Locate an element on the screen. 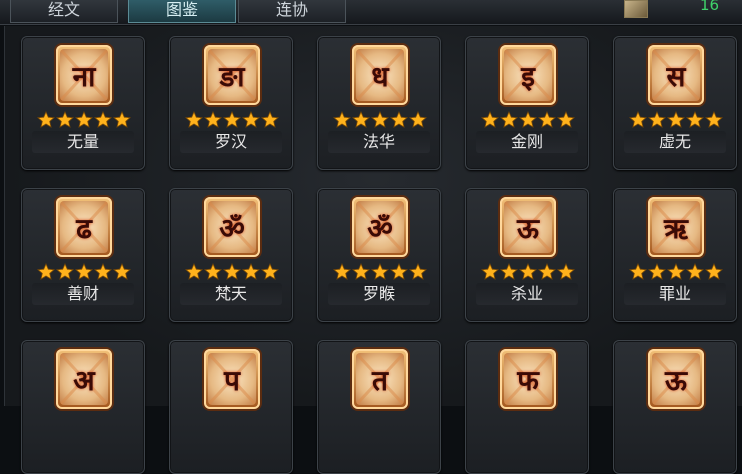 The width and height of the screenshot is (742, 474). sanskrit-seal-icon: स is located at coordinates (676, 75).